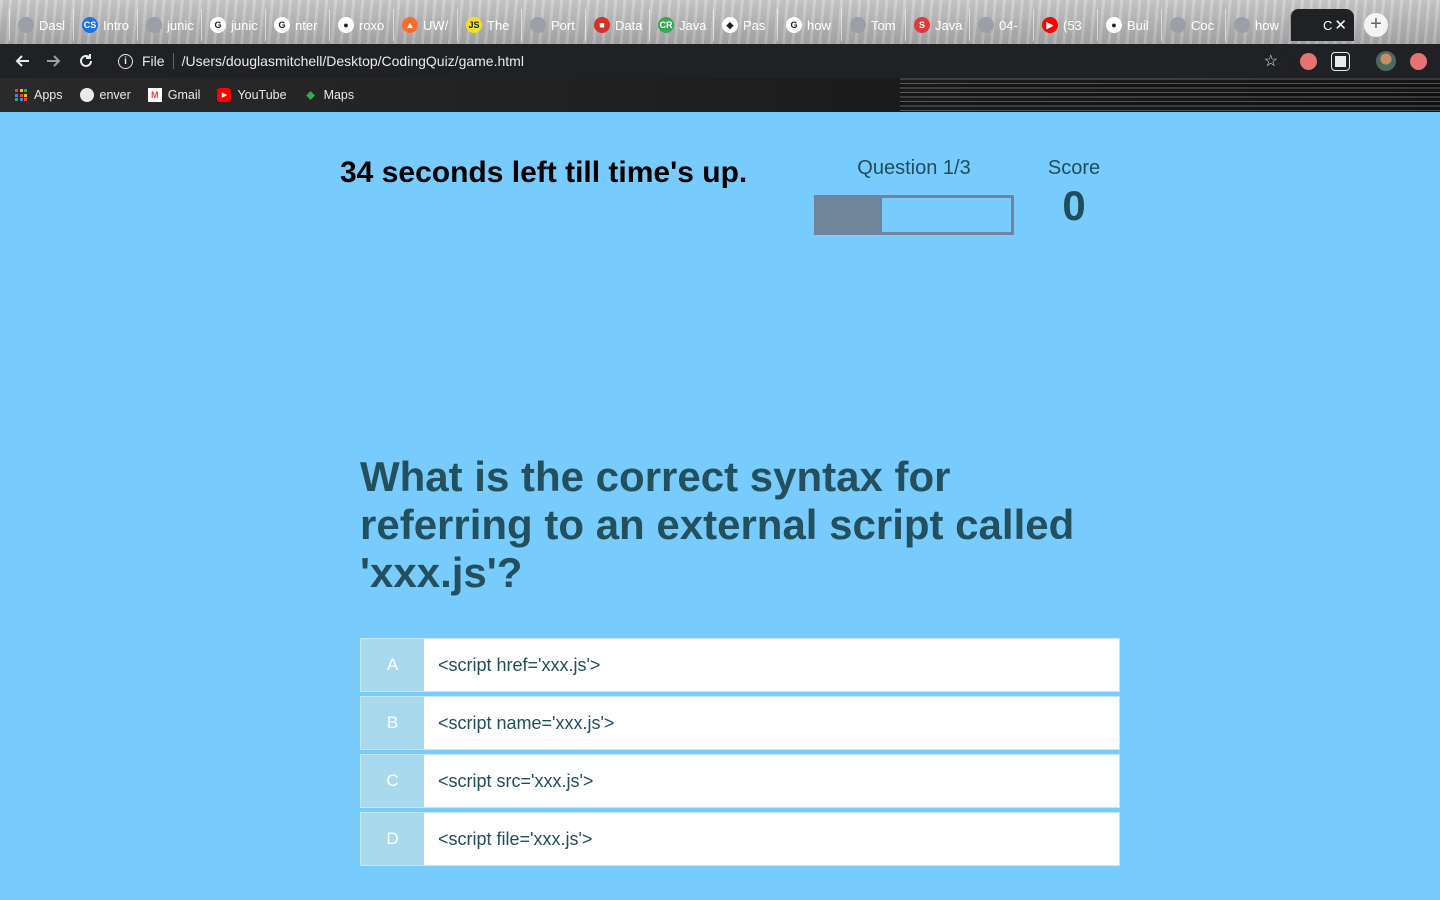  I want to click on tab: ● Buil, so click(1128, 25).